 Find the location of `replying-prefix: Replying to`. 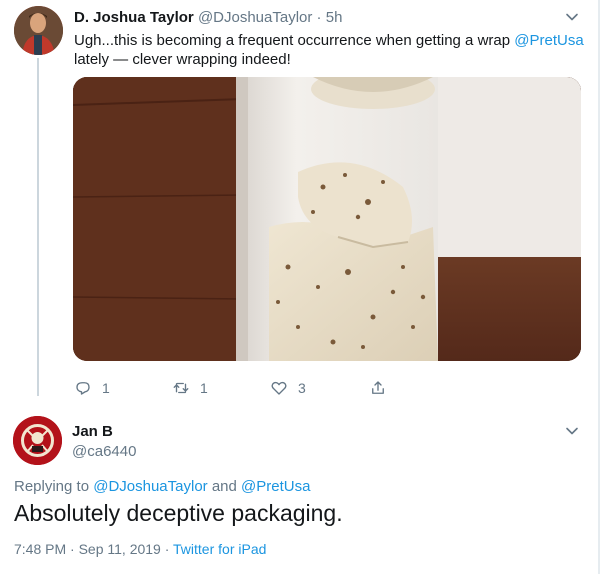

replying-prefix: Replying to is located at coordinates (54, 486).